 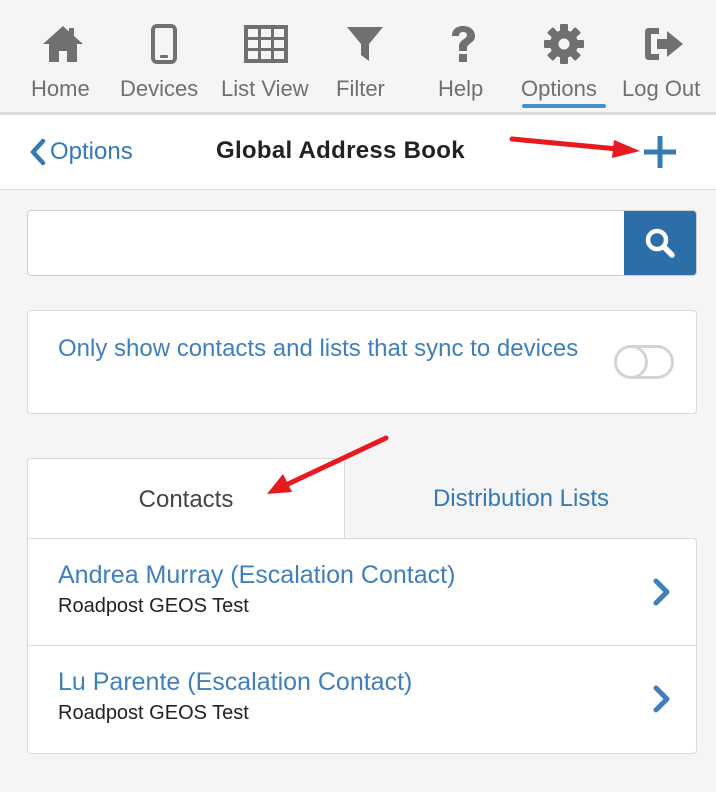 I want to click on chevron-left-icon, so click(x=38, y=152).